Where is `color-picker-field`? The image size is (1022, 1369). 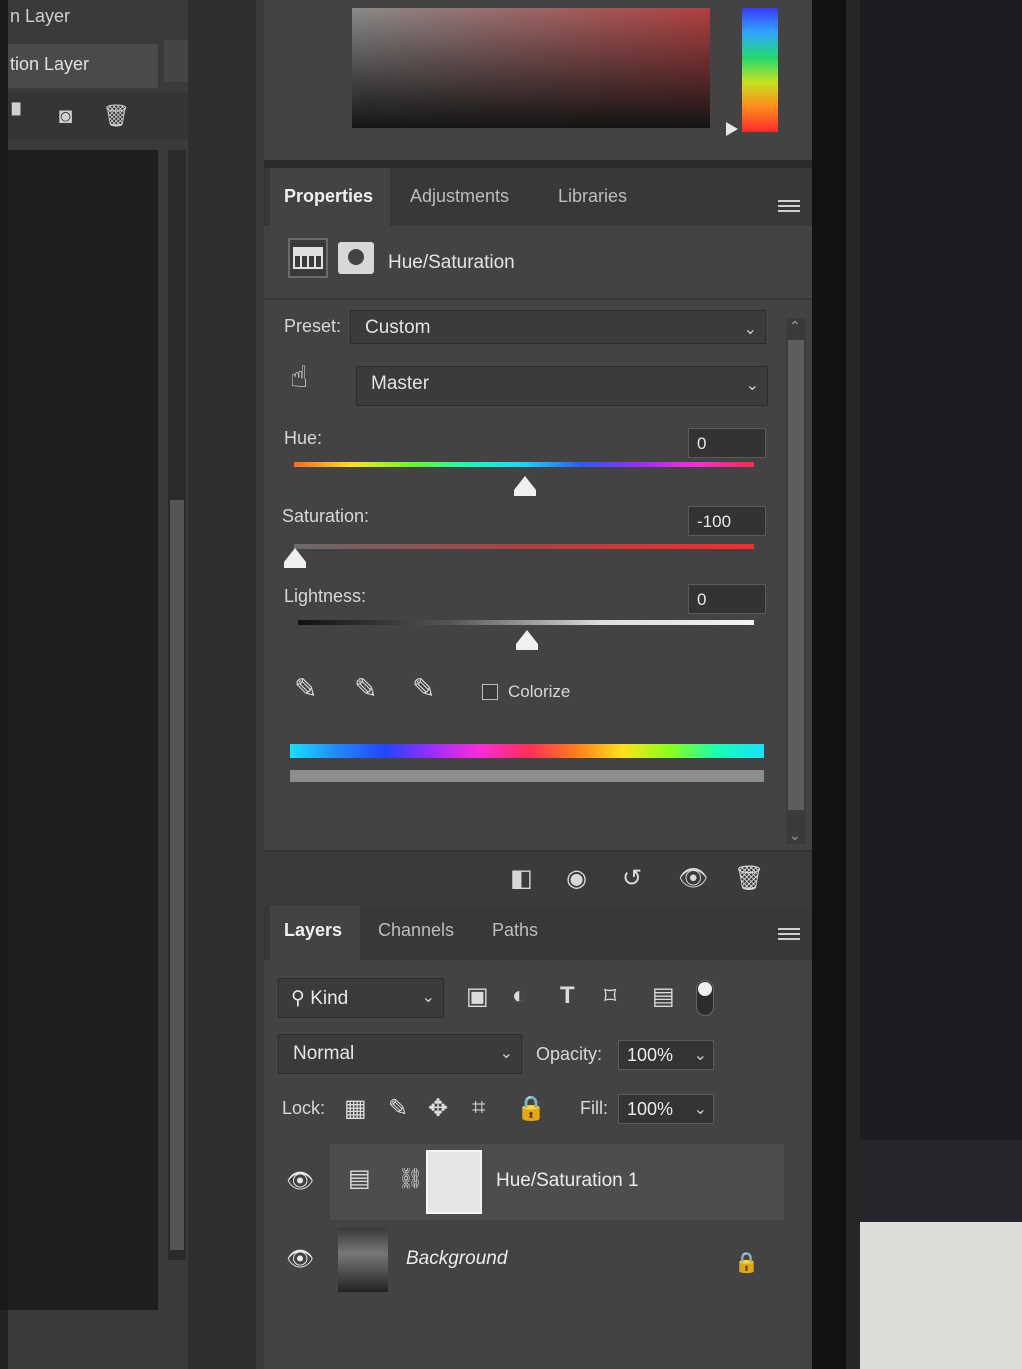
color-picker-field is located at coordinates (531, 68).